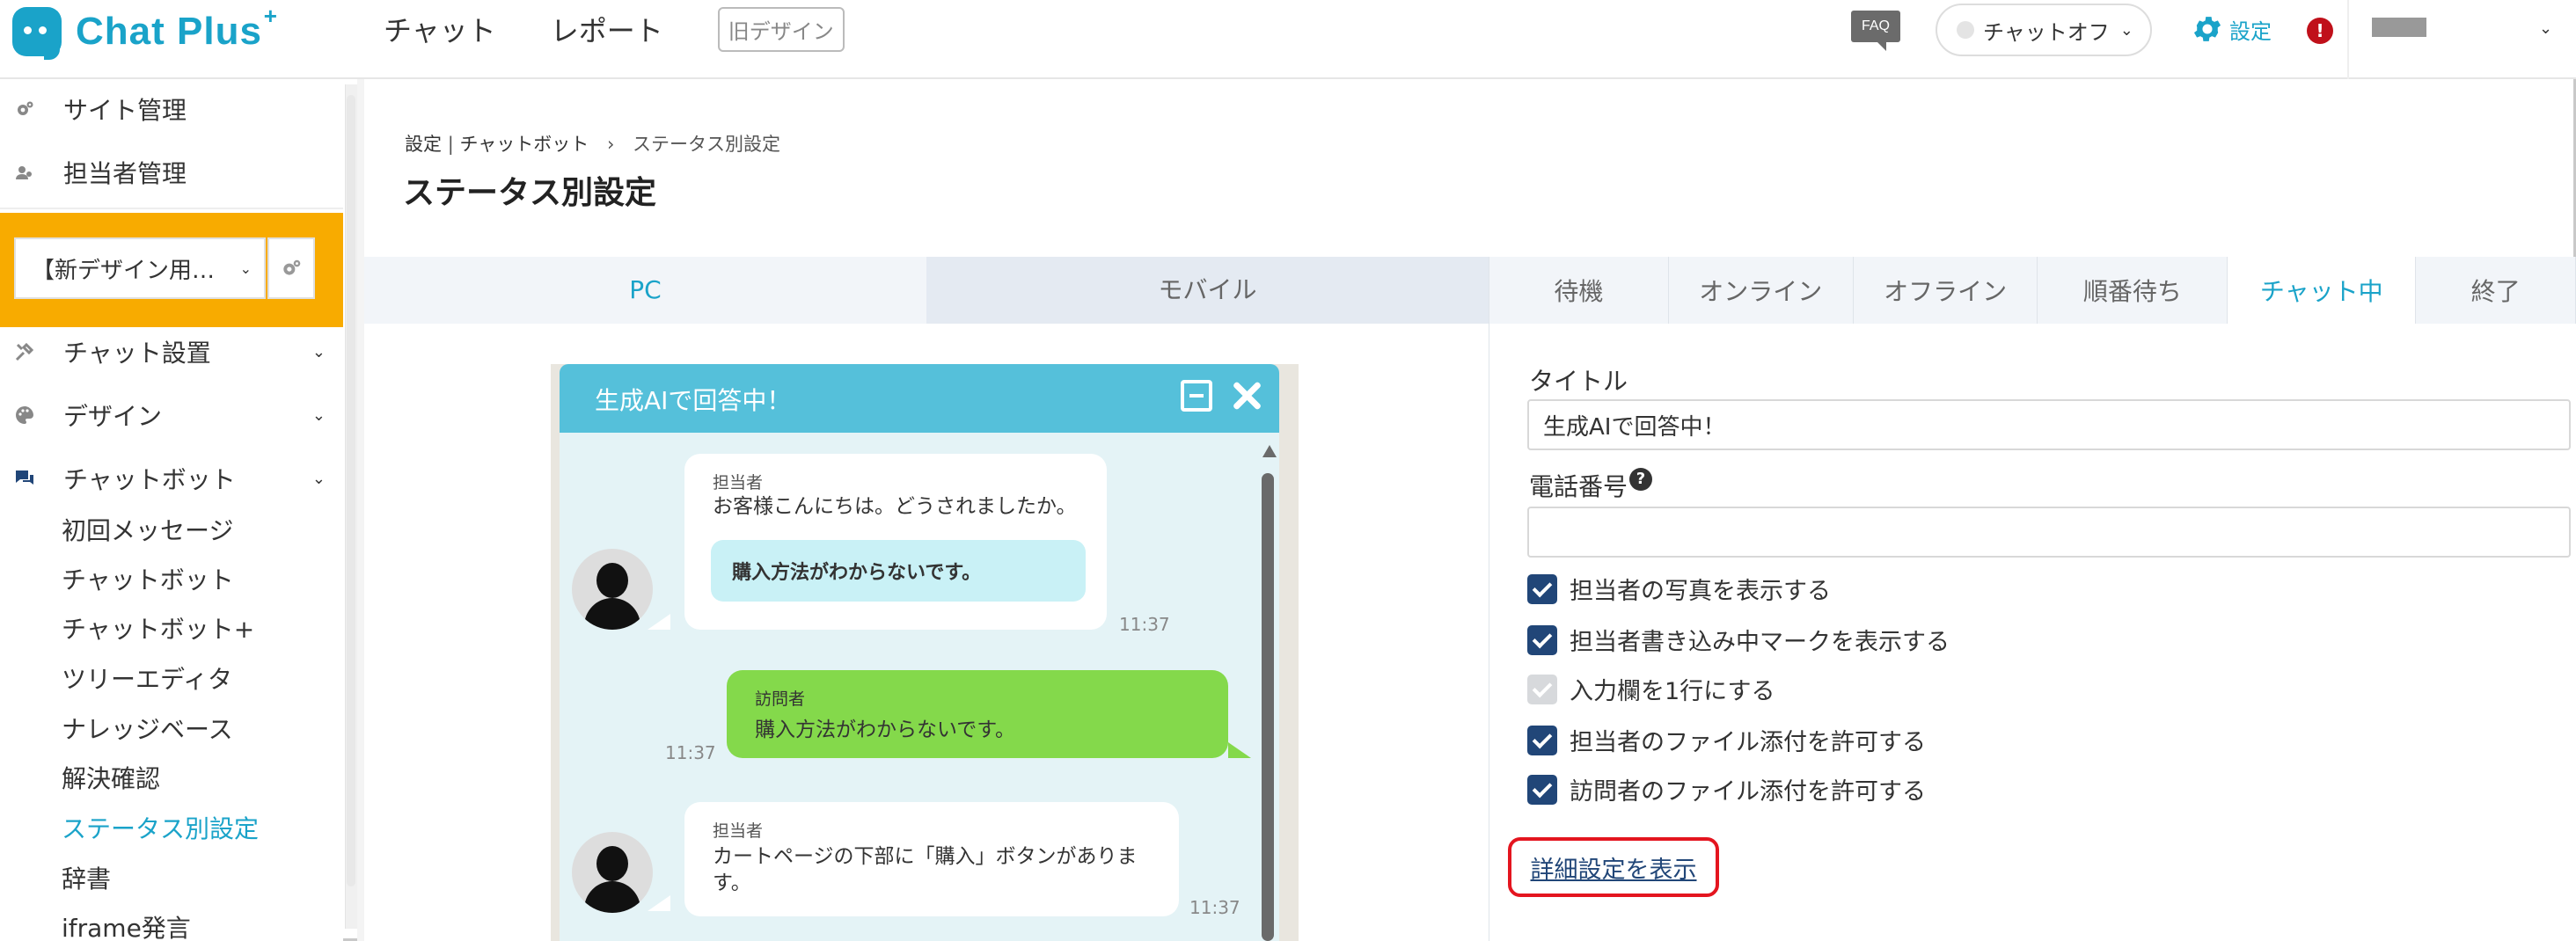 The height and width of the screenshot is (941, 2576). Describe the element at coordinates (1641, 480) in the screenshot. I see `help-icon: ?` at that location.